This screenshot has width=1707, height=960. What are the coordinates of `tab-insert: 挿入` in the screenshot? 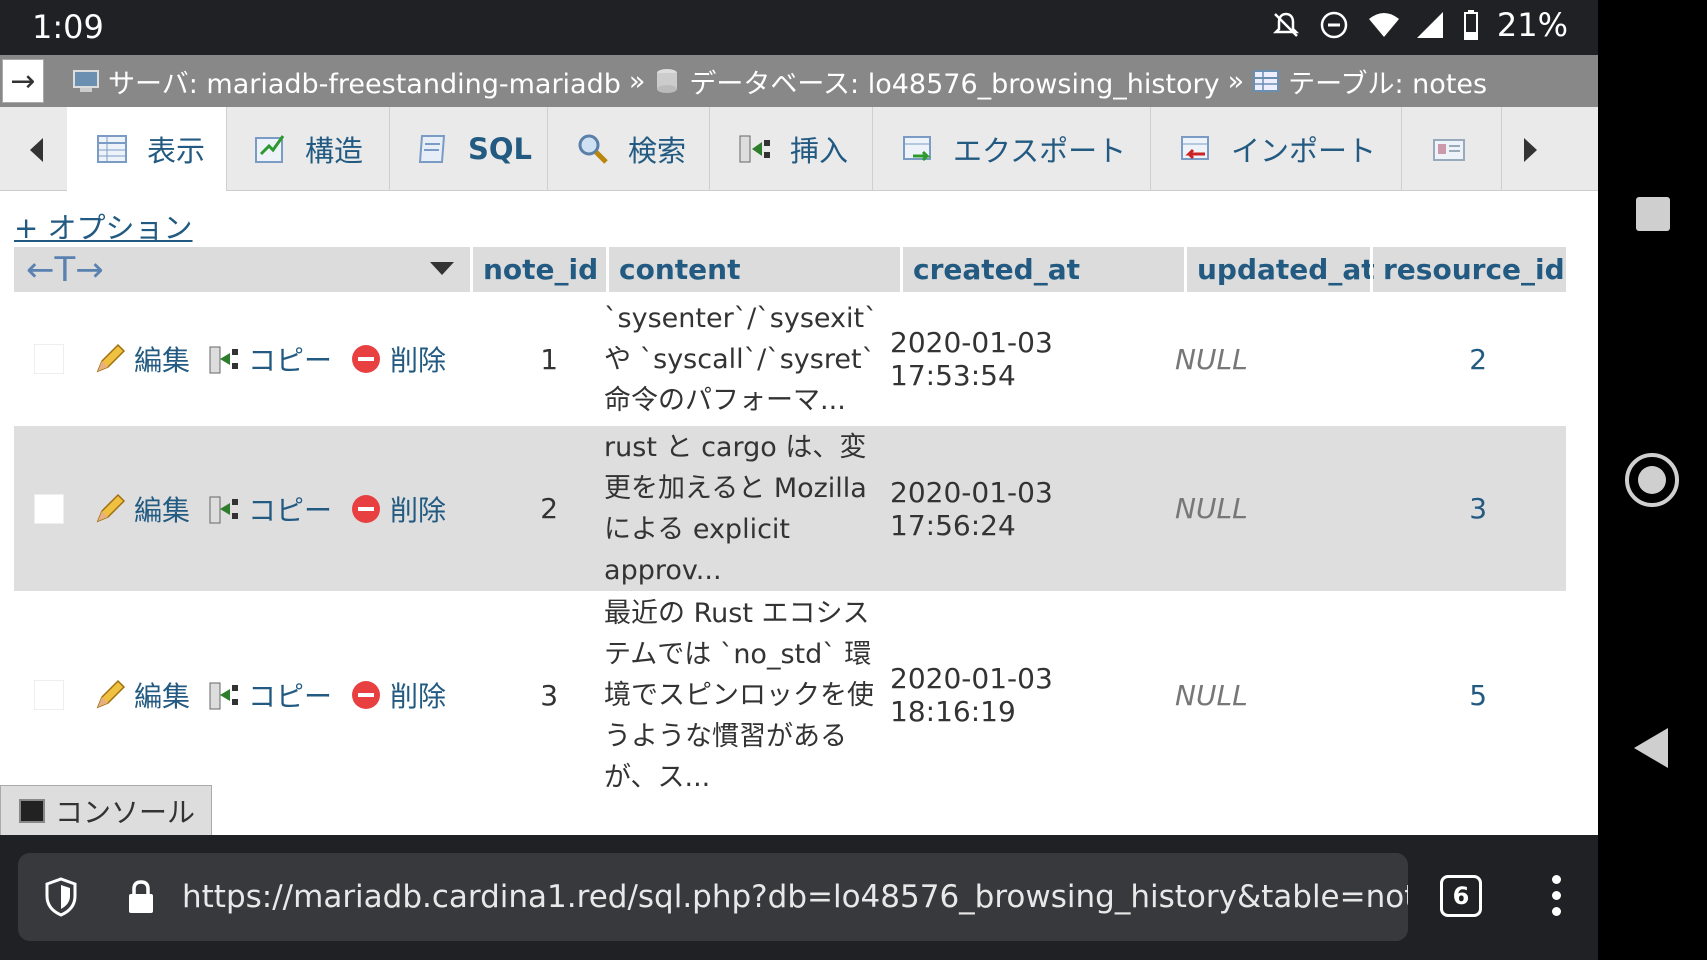 It's located at (791, 149).